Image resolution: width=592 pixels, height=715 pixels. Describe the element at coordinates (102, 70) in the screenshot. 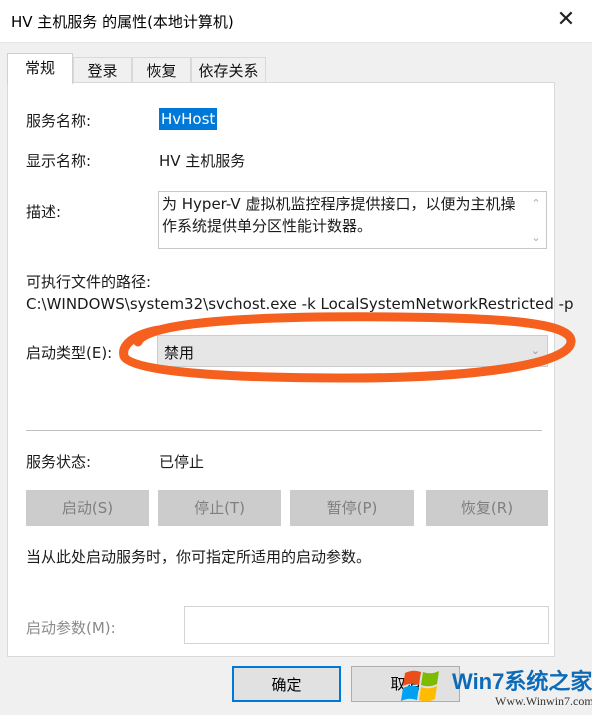

I see `tab-logon: 登录` at that location.